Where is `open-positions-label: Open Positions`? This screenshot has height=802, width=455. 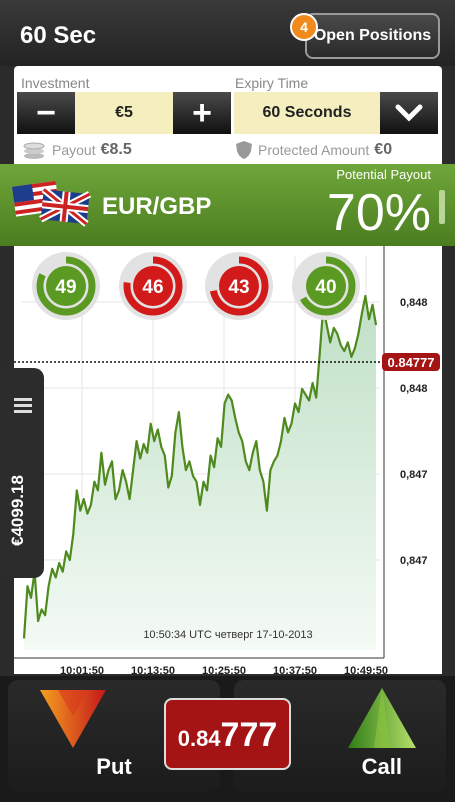 open-positions-label: Open Positions is located at coordinates (372, 35).